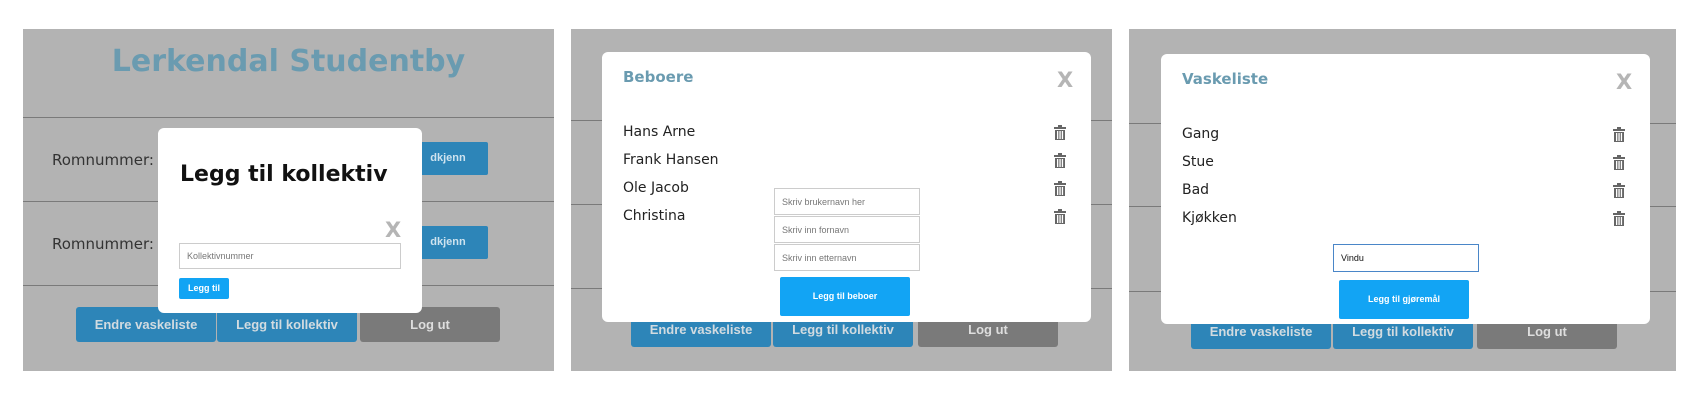 This screenshot has width=1699, height=400. I want to click on modal-title: Legg til kollektiv, so click(284, 174).